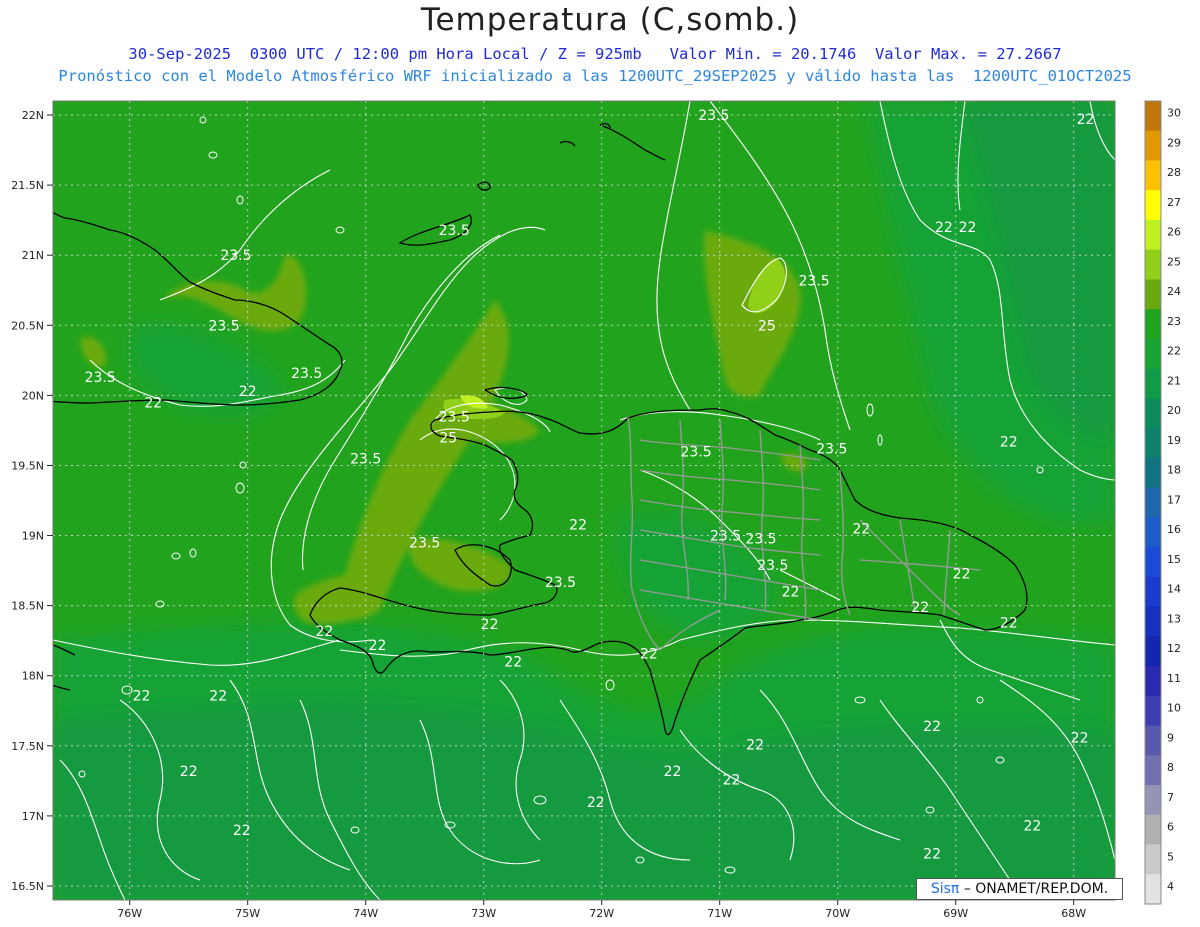 This screenshot has height=927, width=1200. What do you see at coordinates (955, 913) in the screenshot?
I see `lon-tick-label: 69W` at bounding box center [955, 913].